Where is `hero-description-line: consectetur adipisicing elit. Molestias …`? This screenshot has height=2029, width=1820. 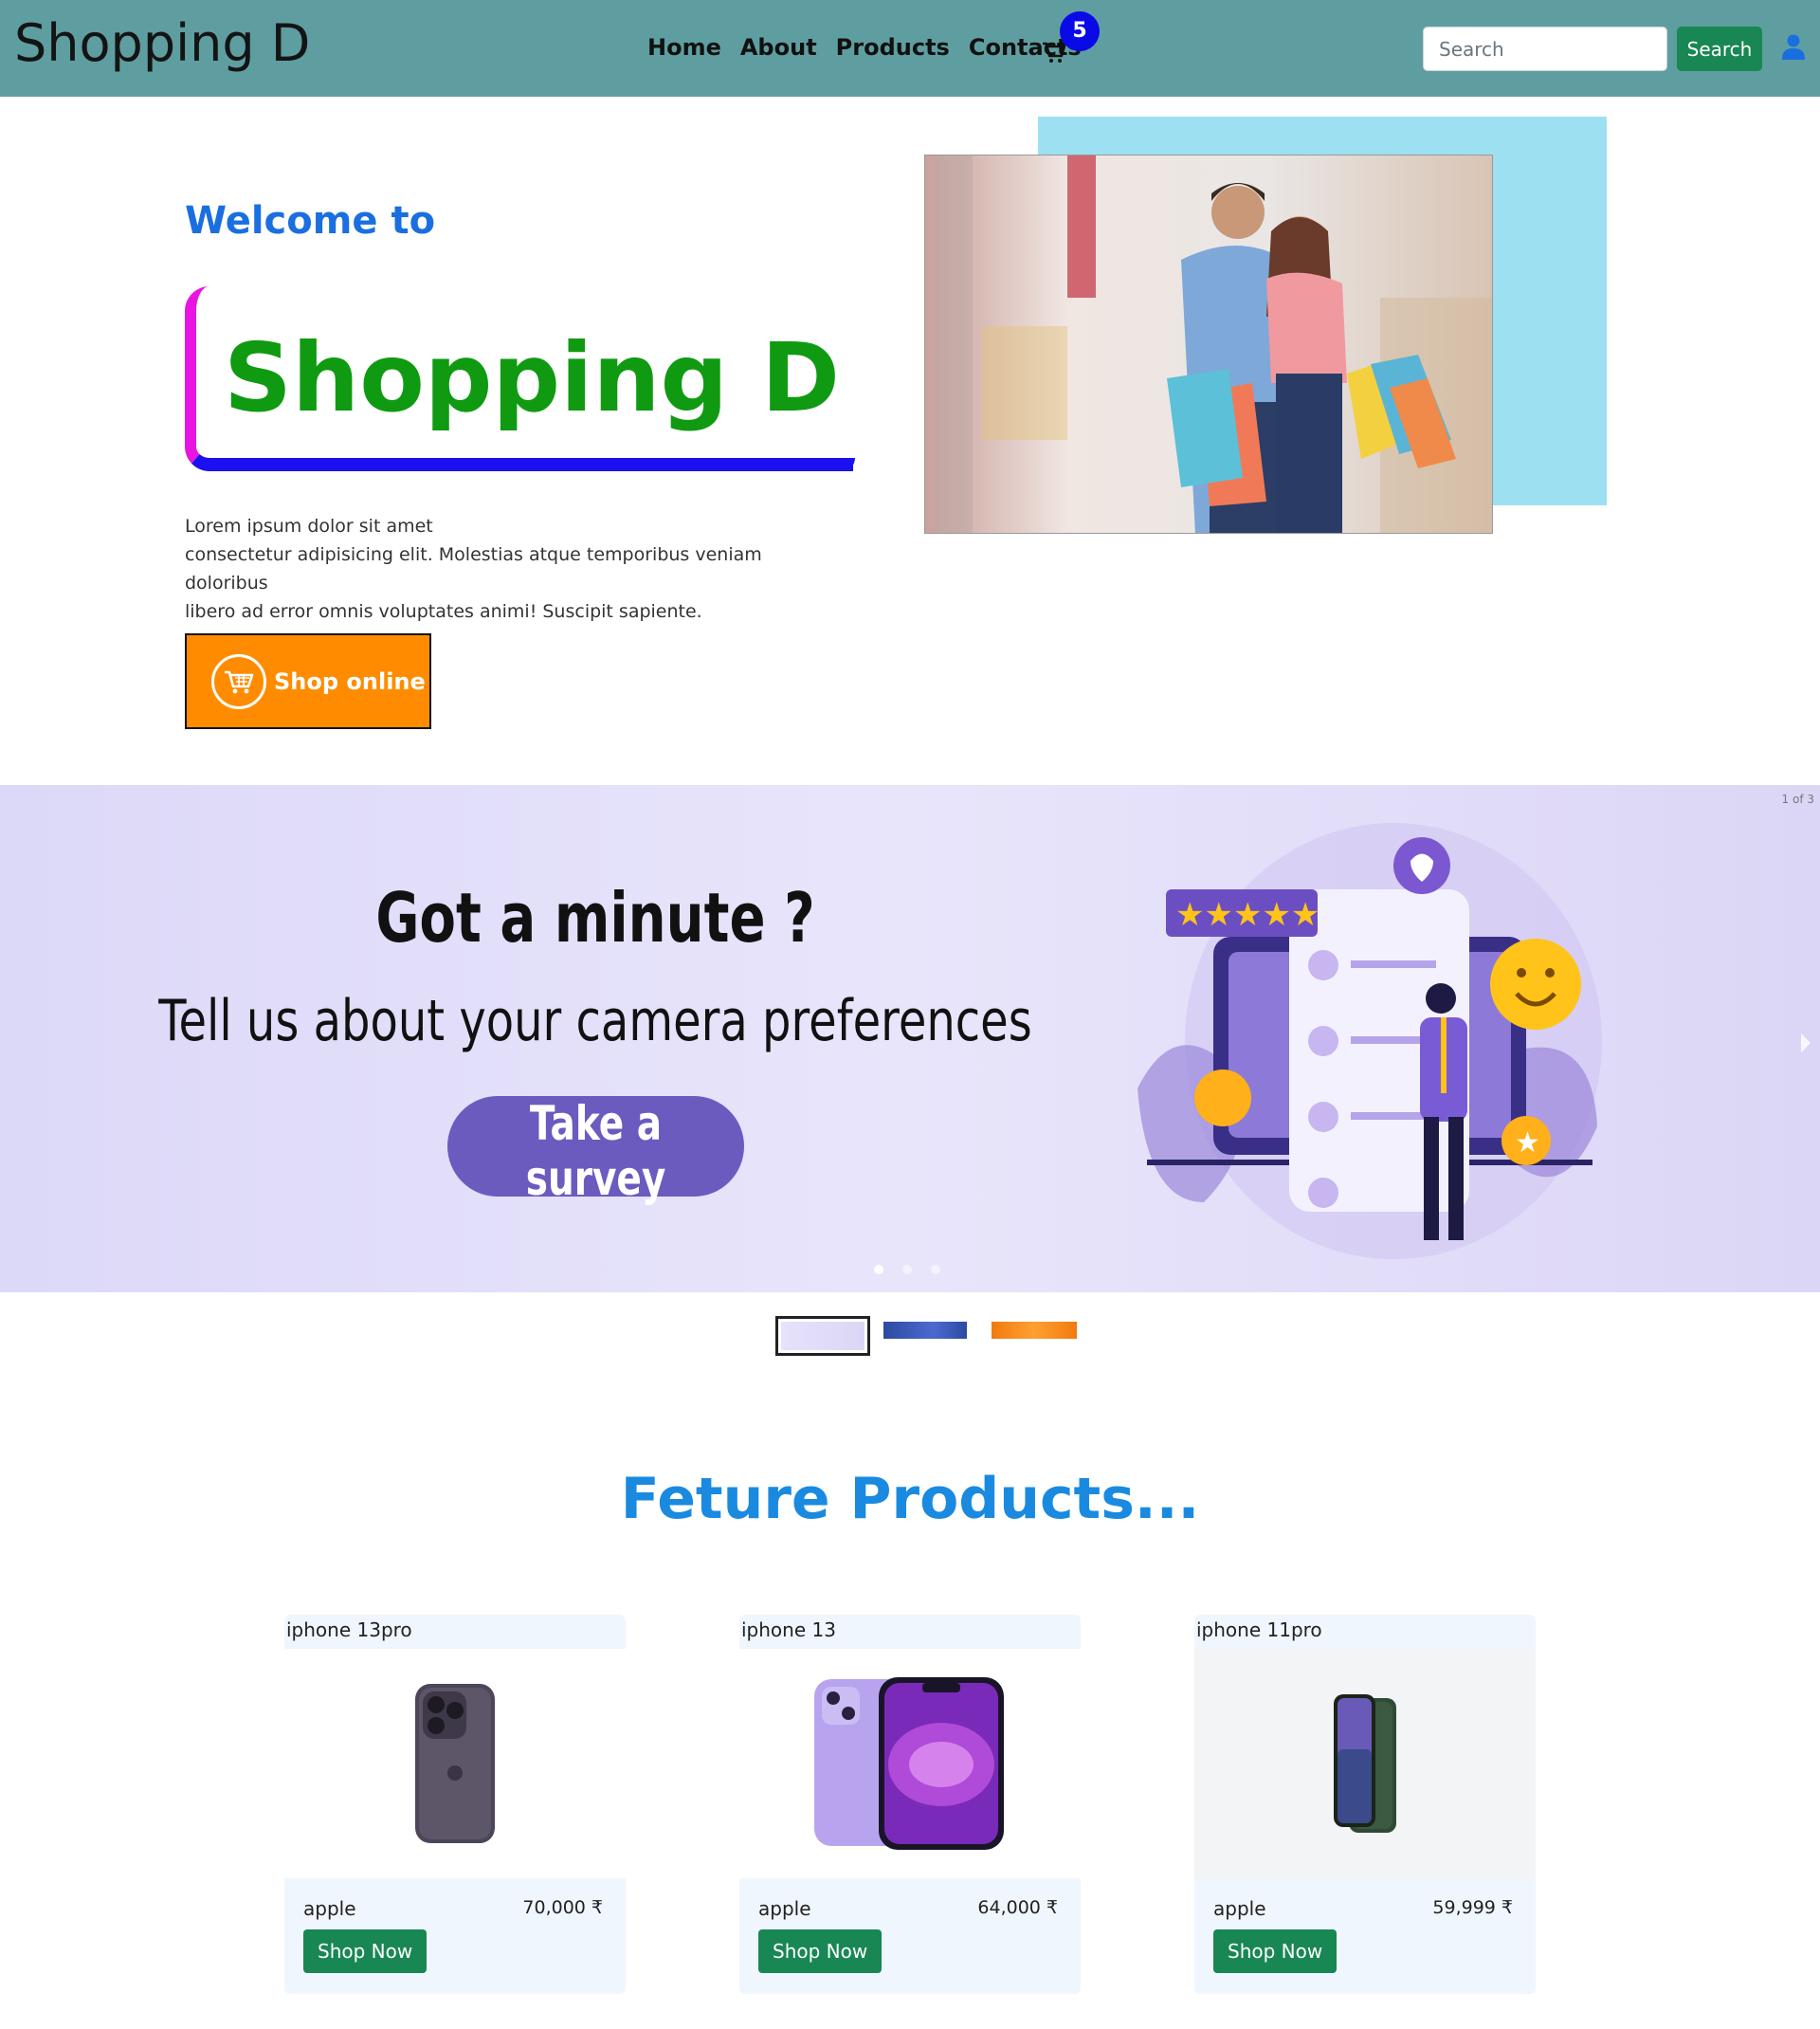
hero-description-line: consectetur adipisicing elit. Molestias … is located at coordinates (473, 569).